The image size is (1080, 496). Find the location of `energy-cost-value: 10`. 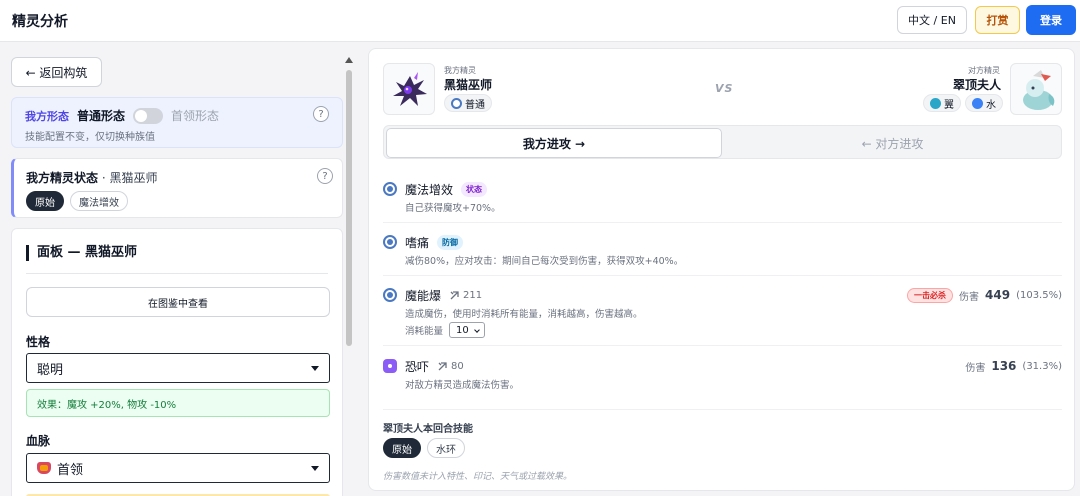

energy-cost-value: 10 is located at coordinates (462, 330).